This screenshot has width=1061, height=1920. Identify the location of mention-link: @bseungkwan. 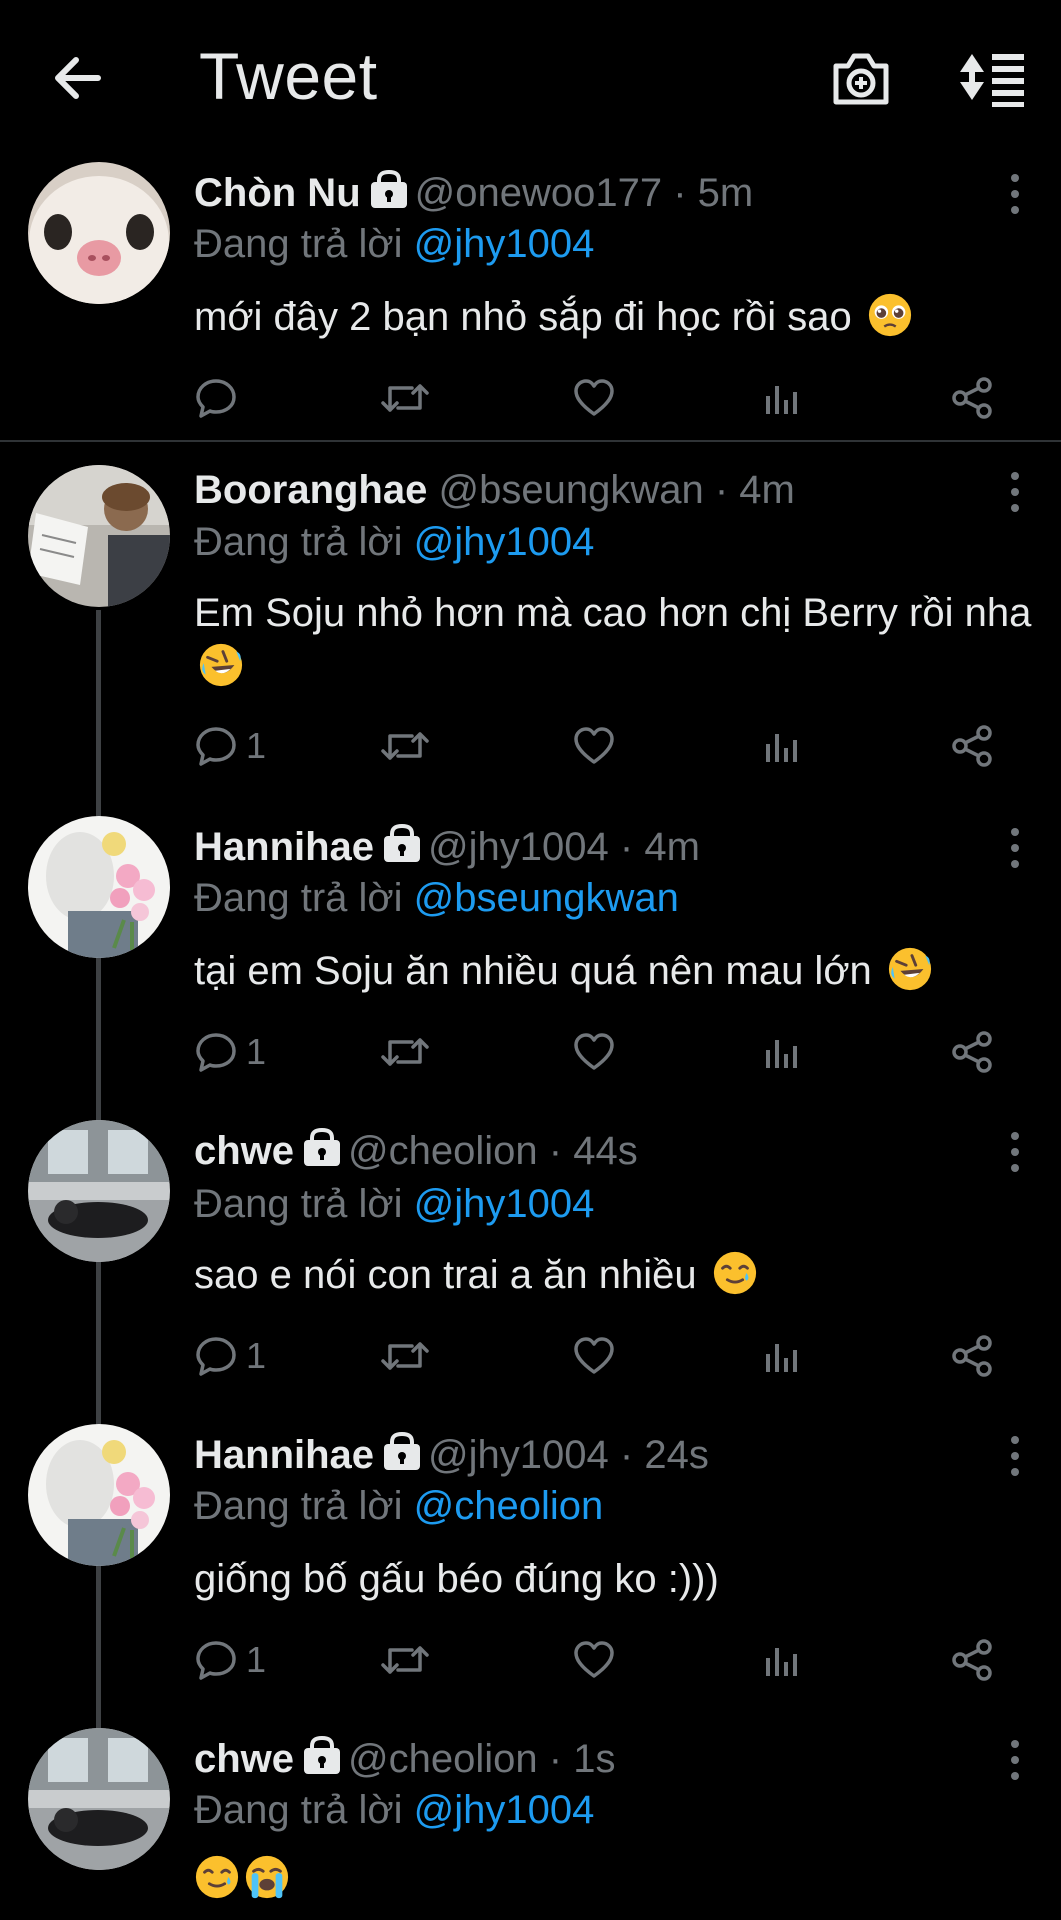
(546, 898).